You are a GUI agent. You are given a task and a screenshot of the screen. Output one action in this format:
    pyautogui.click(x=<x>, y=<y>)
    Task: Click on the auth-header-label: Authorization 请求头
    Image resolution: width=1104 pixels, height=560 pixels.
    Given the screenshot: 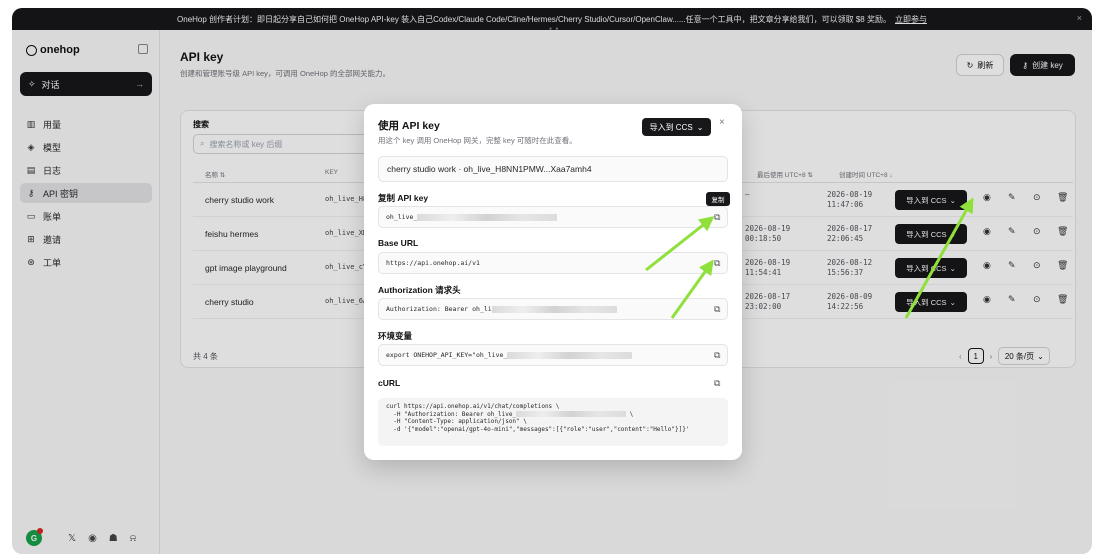 What is the action you would take?
    pyautogui.click(x=419, y=290)
    